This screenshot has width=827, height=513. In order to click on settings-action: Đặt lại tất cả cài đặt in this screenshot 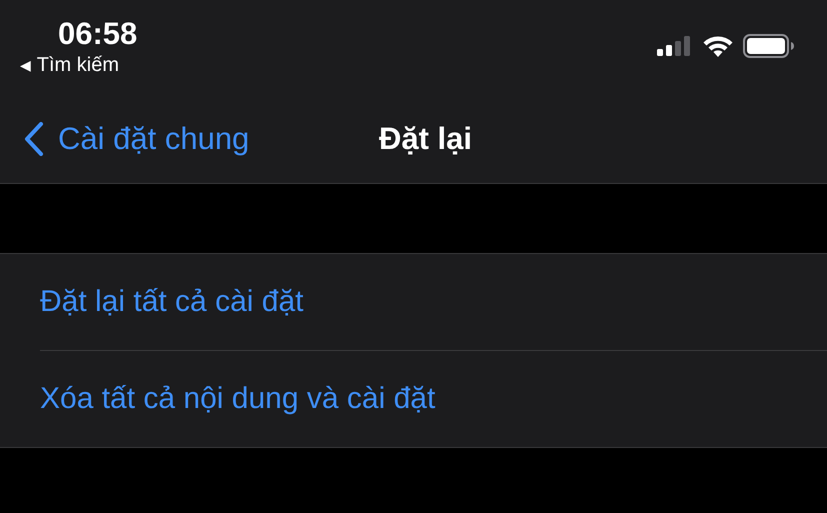, I will do `click(172, 302)`.